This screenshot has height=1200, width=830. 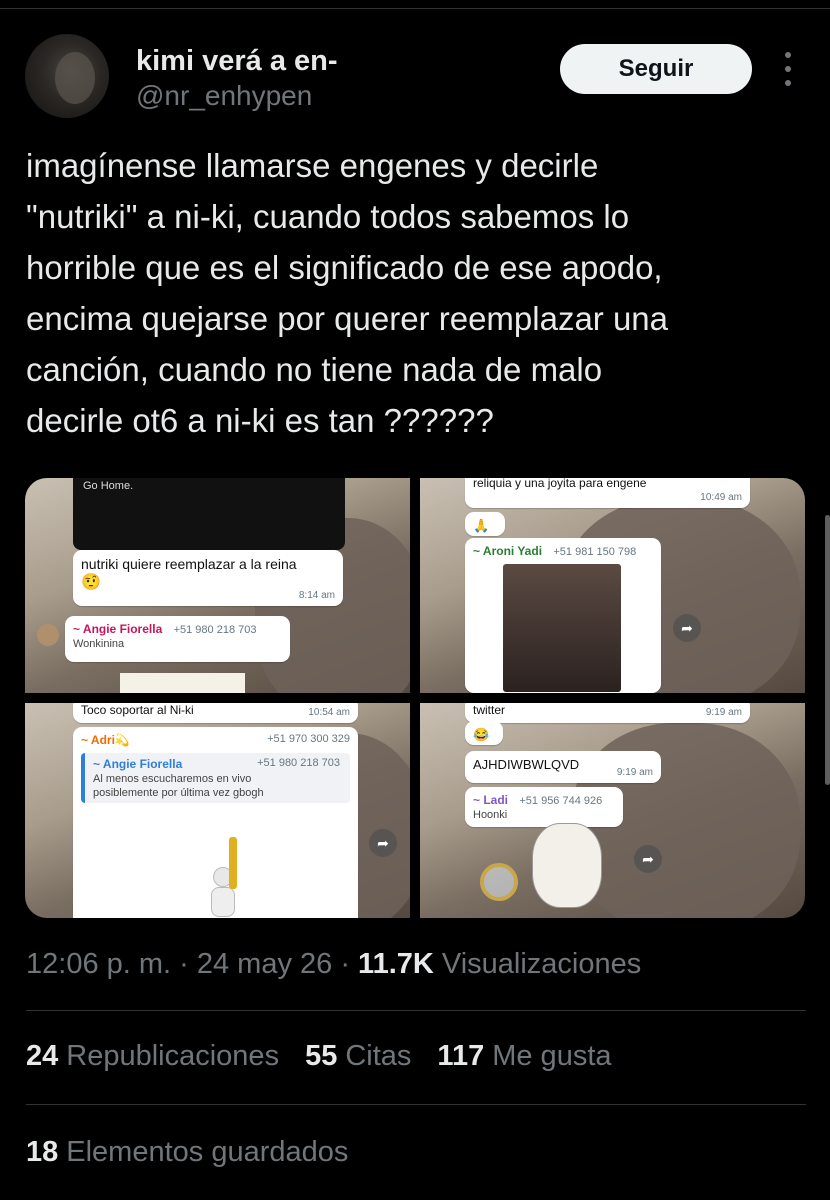 What do you see at coordinates (721, 497) in the screenshot?
I see `chat-time: 10:49 am` at bounding box center [721, 497].